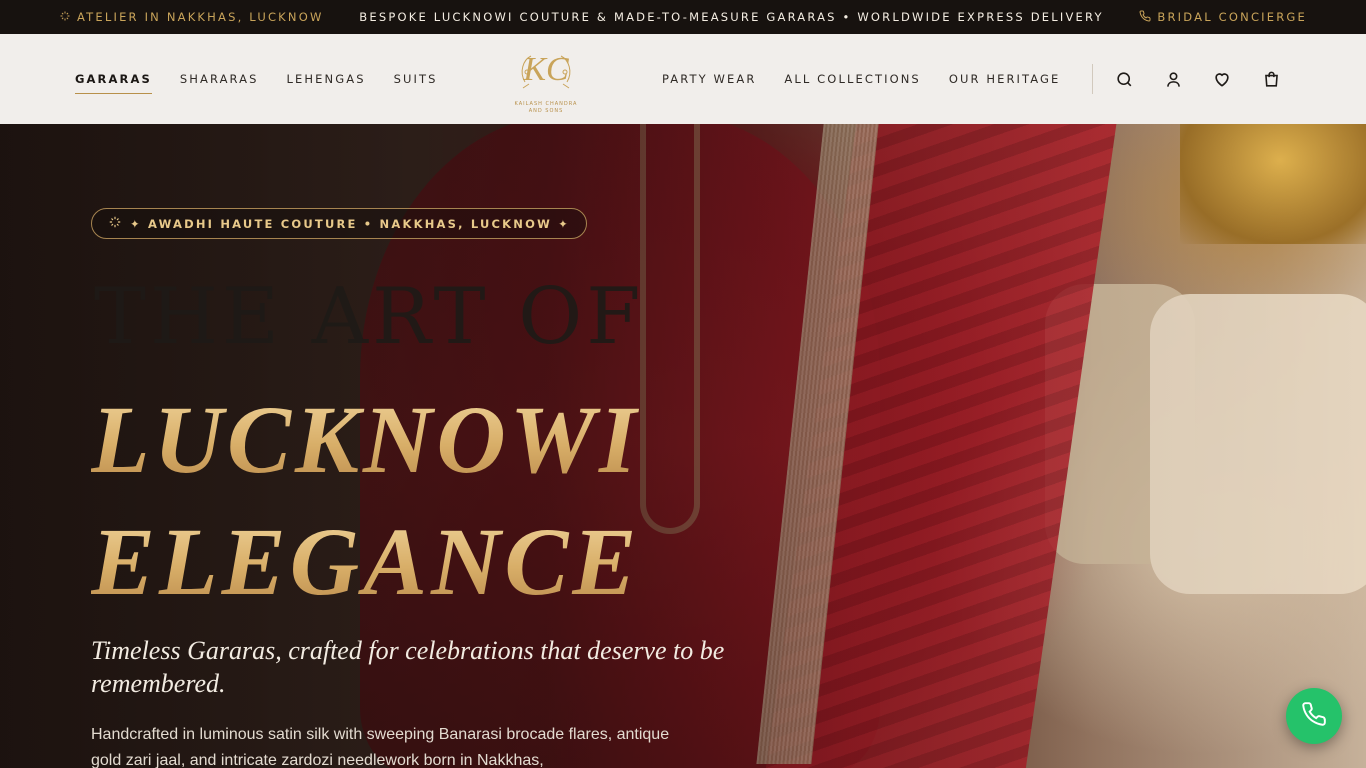 The height and width of the screenshot is (768, 1366). Describe the element at coordinates (1232, 17) in the screenshot. I see `bridal-concierge-label: BRIDAL CONCIERGE` at that location.